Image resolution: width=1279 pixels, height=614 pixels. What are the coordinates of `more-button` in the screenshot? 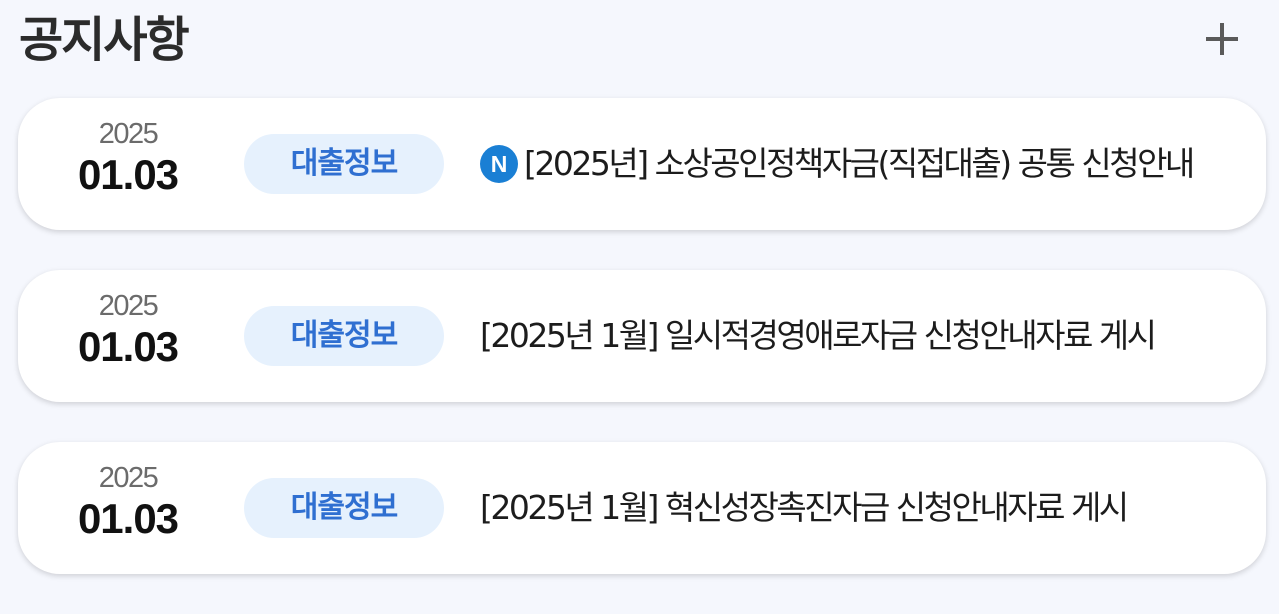 It's located at (1222, 39).